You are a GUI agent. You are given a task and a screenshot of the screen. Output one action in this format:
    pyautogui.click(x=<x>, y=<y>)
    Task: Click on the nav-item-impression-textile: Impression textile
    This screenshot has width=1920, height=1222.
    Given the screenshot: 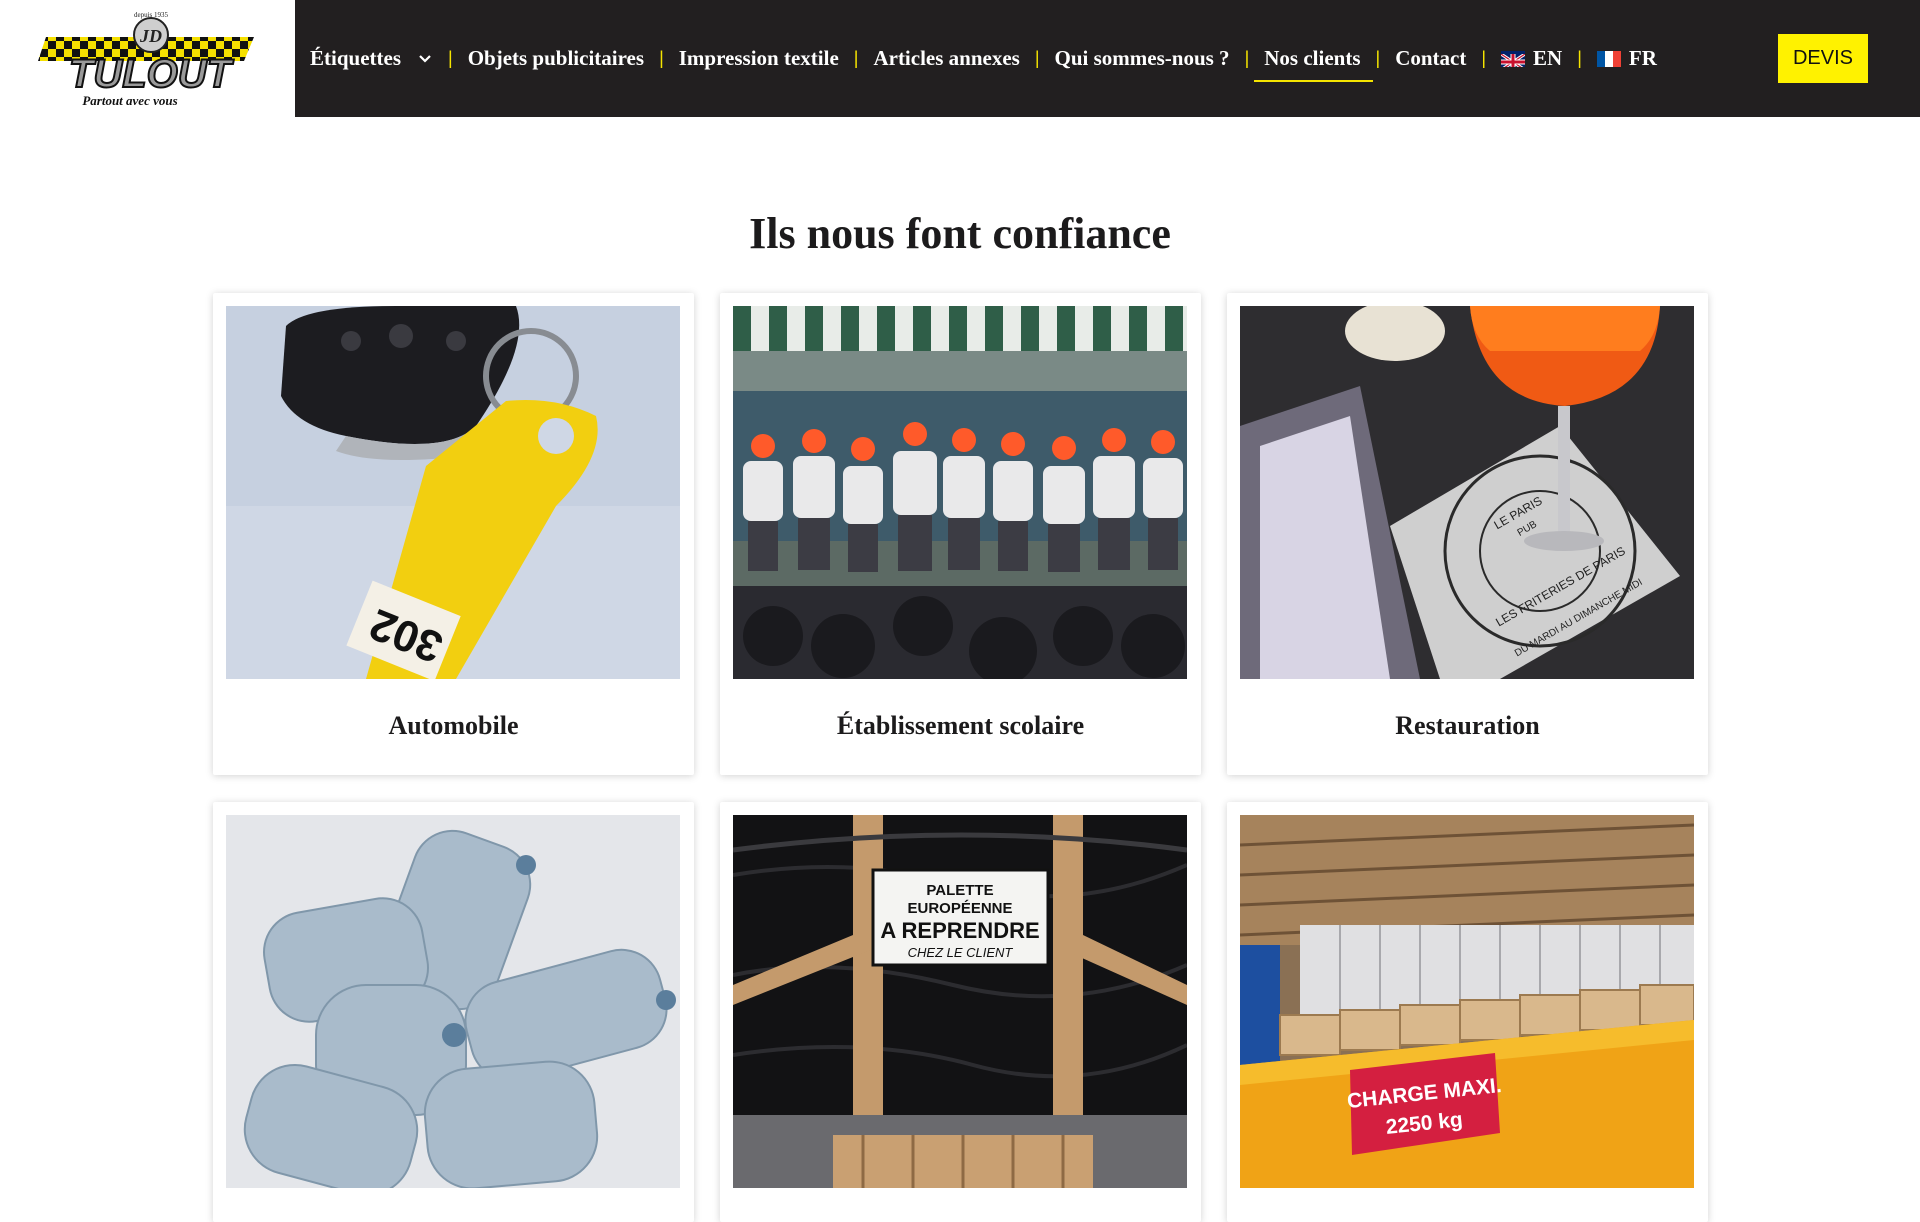 What is the action you would take?
    pyautogui.click(x=759, y=58)
    